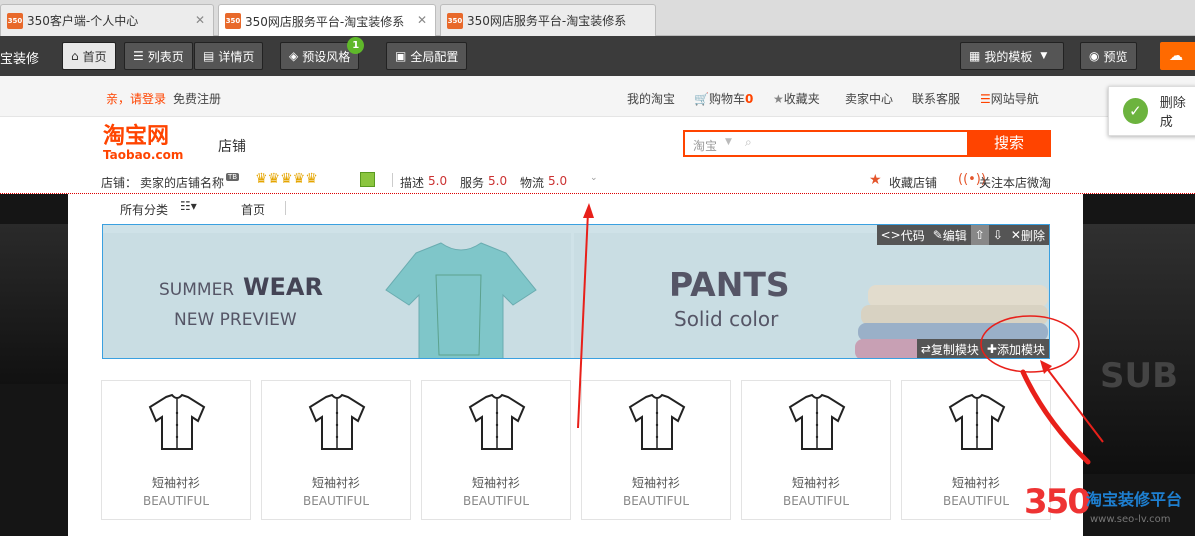 The height and width of the screenshot is (536, 1195). What do you see at coordinates (1134, 499) in the screenshot?
I see `watermark-text: 淘宝装修平台` at bounding box center [1134, 499].